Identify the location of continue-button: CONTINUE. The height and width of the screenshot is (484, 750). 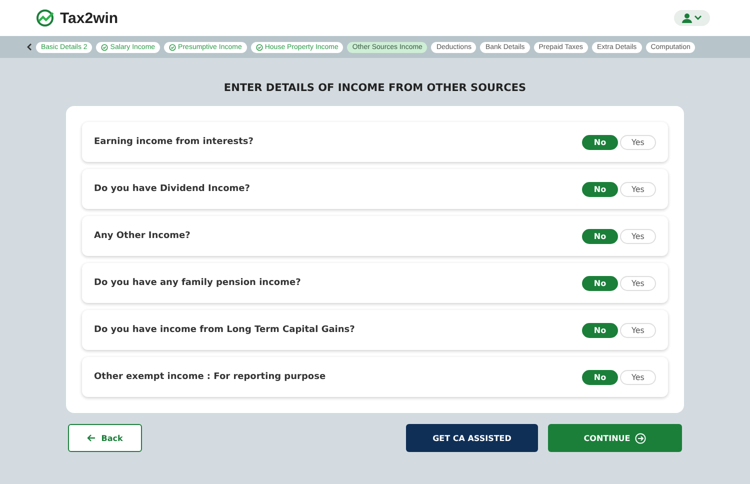
(615, 438).